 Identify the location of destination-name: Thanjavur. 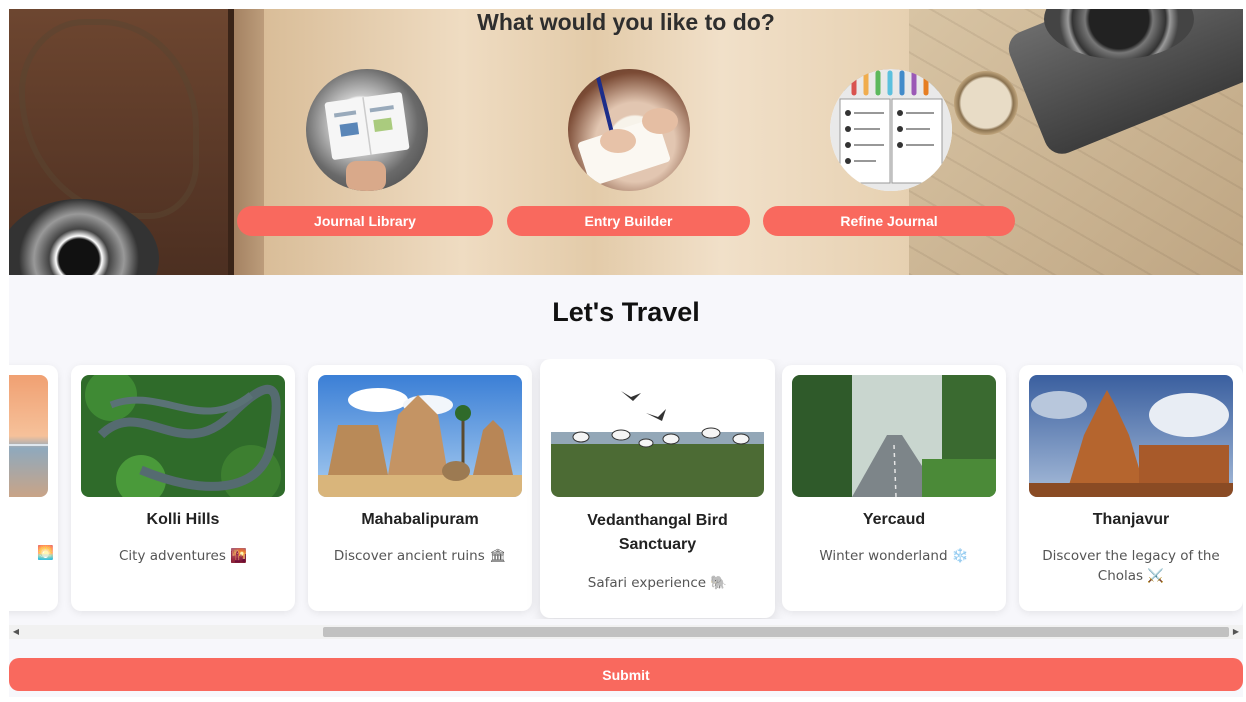
(1131, 519).